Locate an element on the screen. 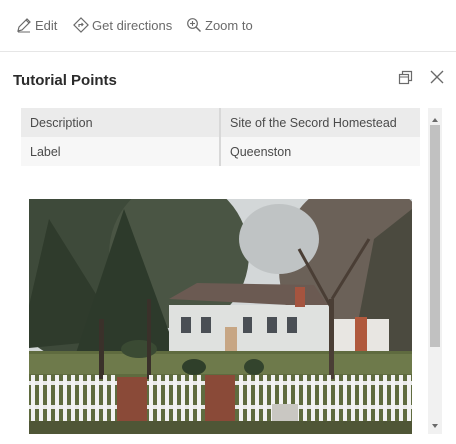 The width and height of the screenshot is (456, 444). attribute-value: Site of the Secord Homestead is located at coordinates (313, 122).